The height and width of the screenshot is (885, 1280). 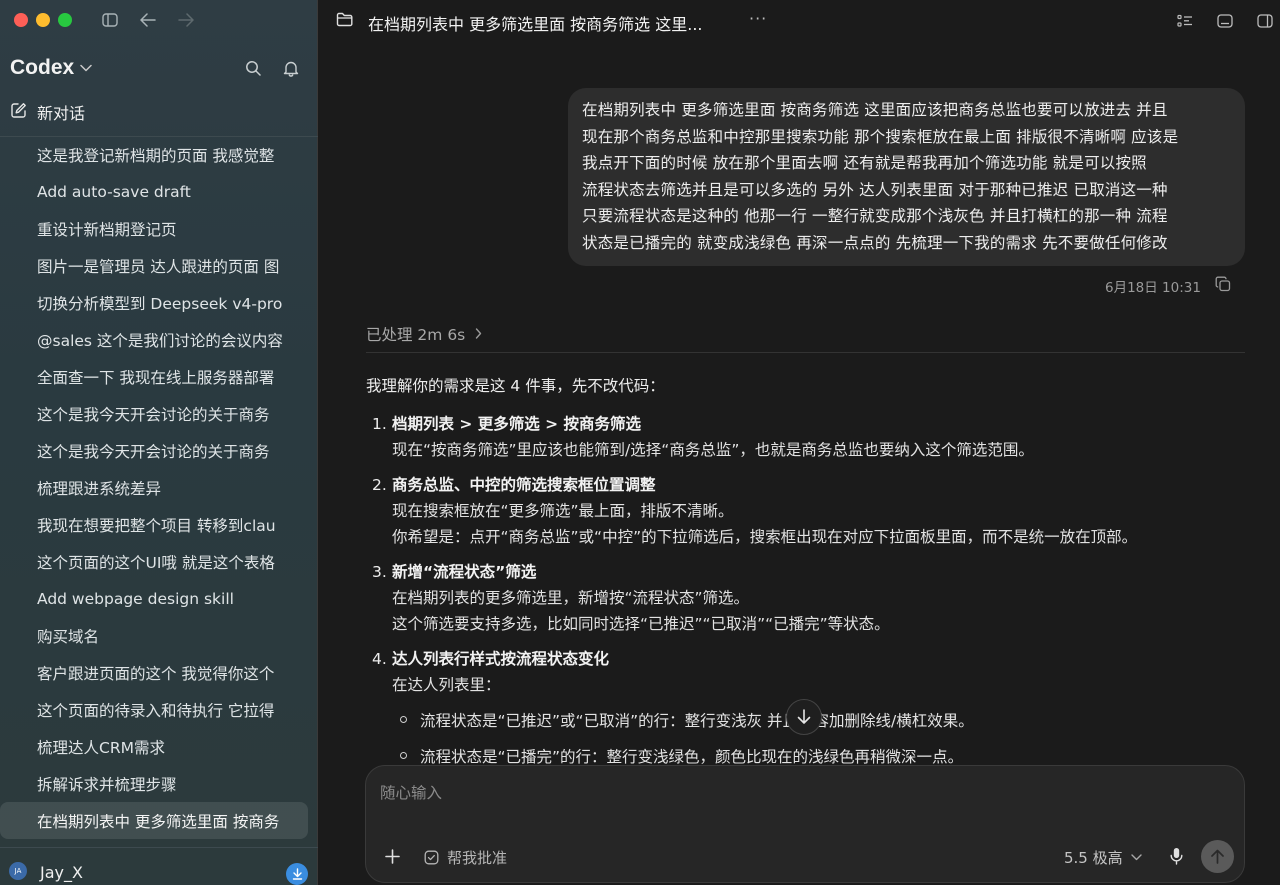 I want to click on conversation-item: 这个页面的待录入和待执行 它拉得, so click(x=154, y=709).